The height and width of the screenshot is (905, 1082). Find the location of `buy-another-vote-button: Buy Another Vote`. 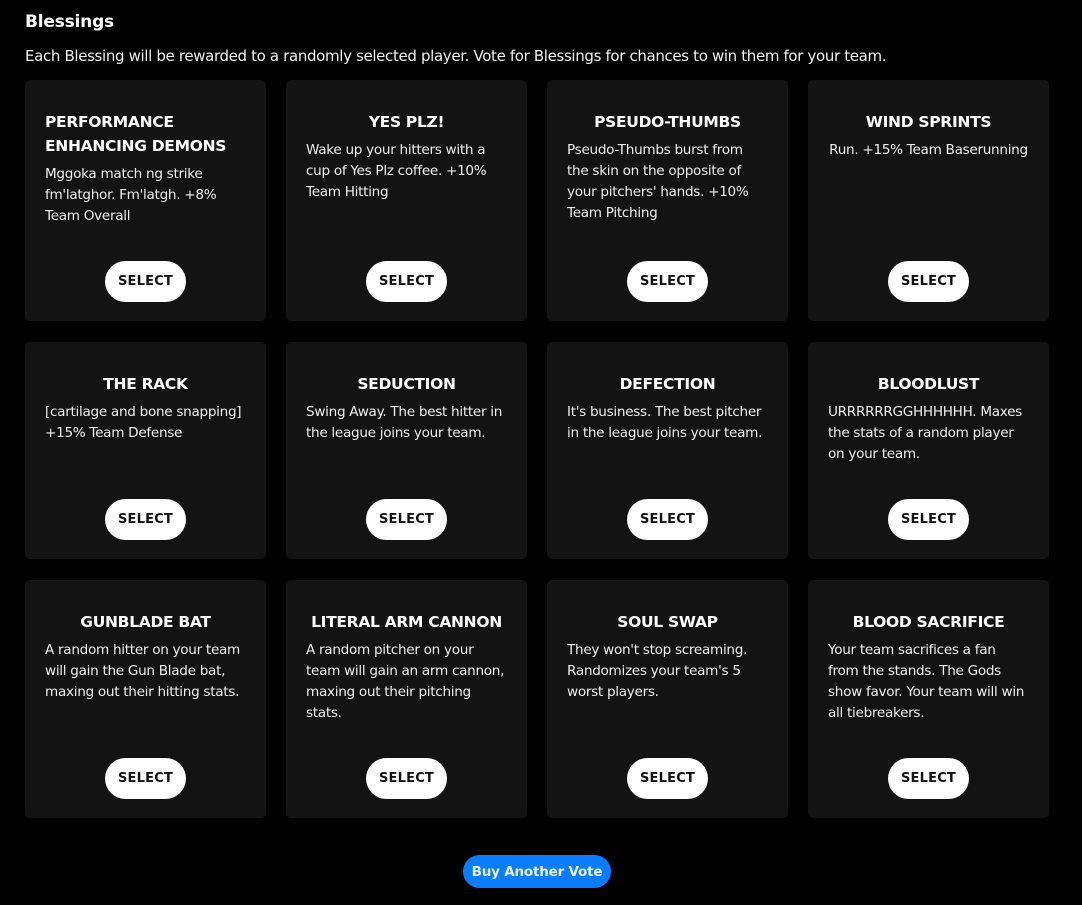

buy-another-vote-button: Buy Another Vote is located at coordinates (537, 871).